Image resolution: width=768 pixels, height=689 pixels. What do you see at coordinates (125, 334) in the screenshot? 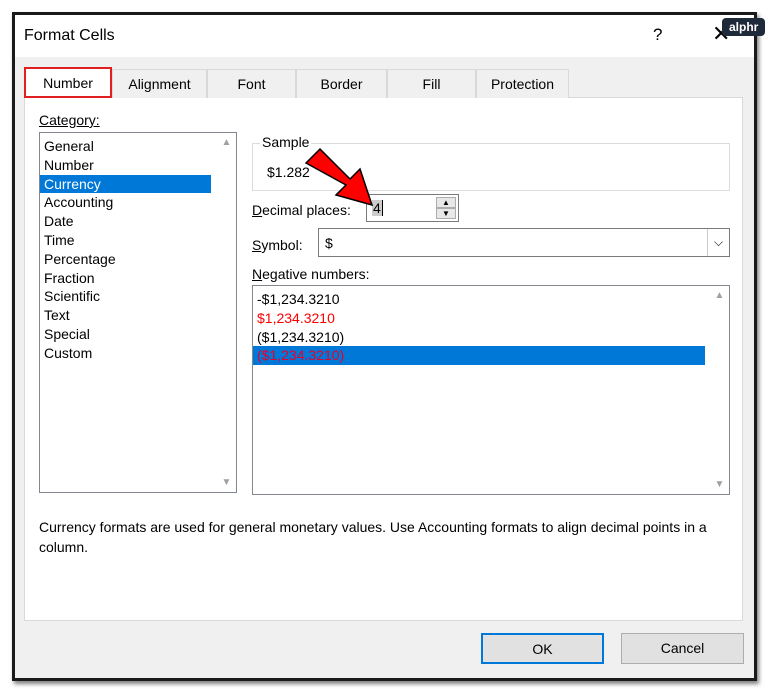
I see `category-item: Special` at bounding box center [125, 334].